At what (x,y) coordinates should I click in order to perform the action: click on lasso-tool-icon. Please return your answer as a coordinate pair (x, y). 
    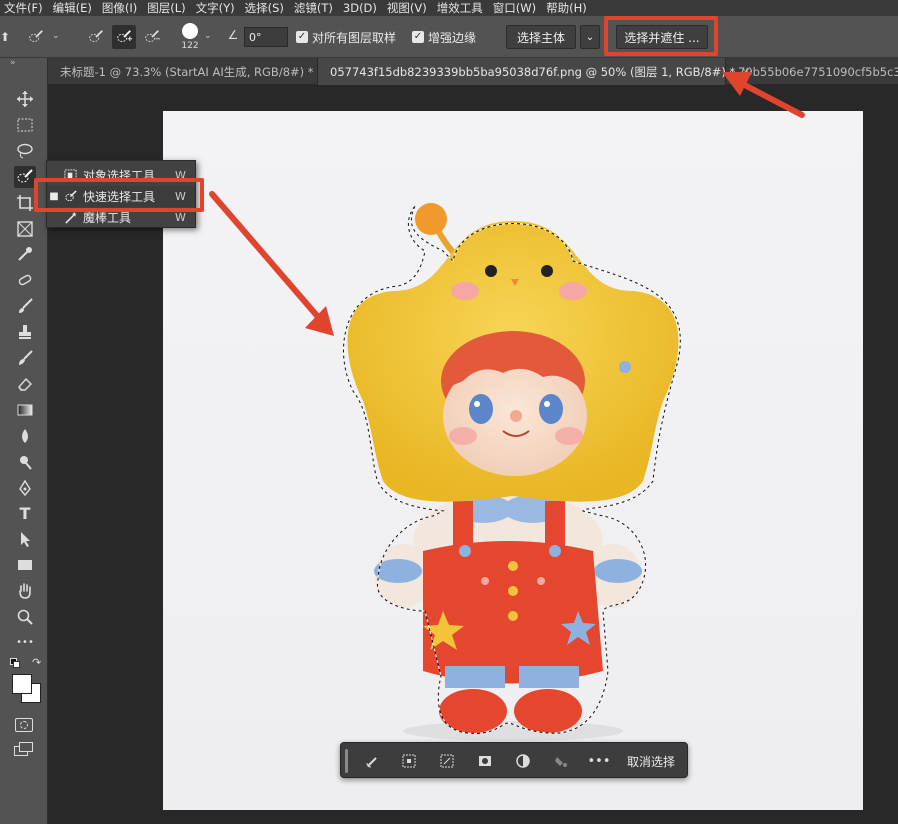
    Looking at the image, I should click on (25, 151).